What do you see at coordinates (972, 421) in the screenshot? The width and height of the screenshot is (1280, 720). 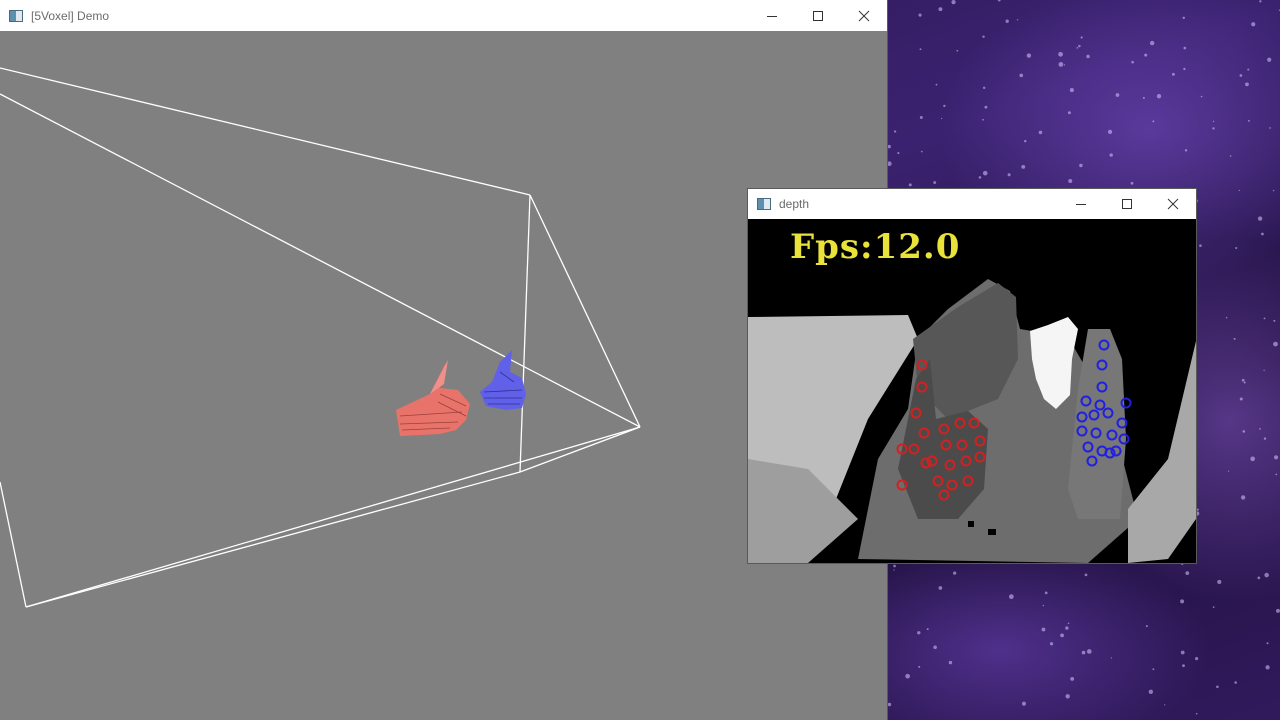 I see `depth-map` at bounding box center [972, 421].